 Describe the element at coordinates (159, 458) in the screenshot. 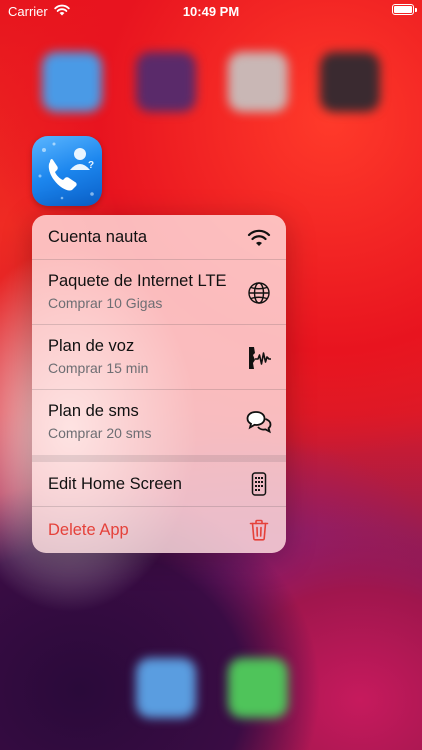

I see `menu-section-separator` at that location.